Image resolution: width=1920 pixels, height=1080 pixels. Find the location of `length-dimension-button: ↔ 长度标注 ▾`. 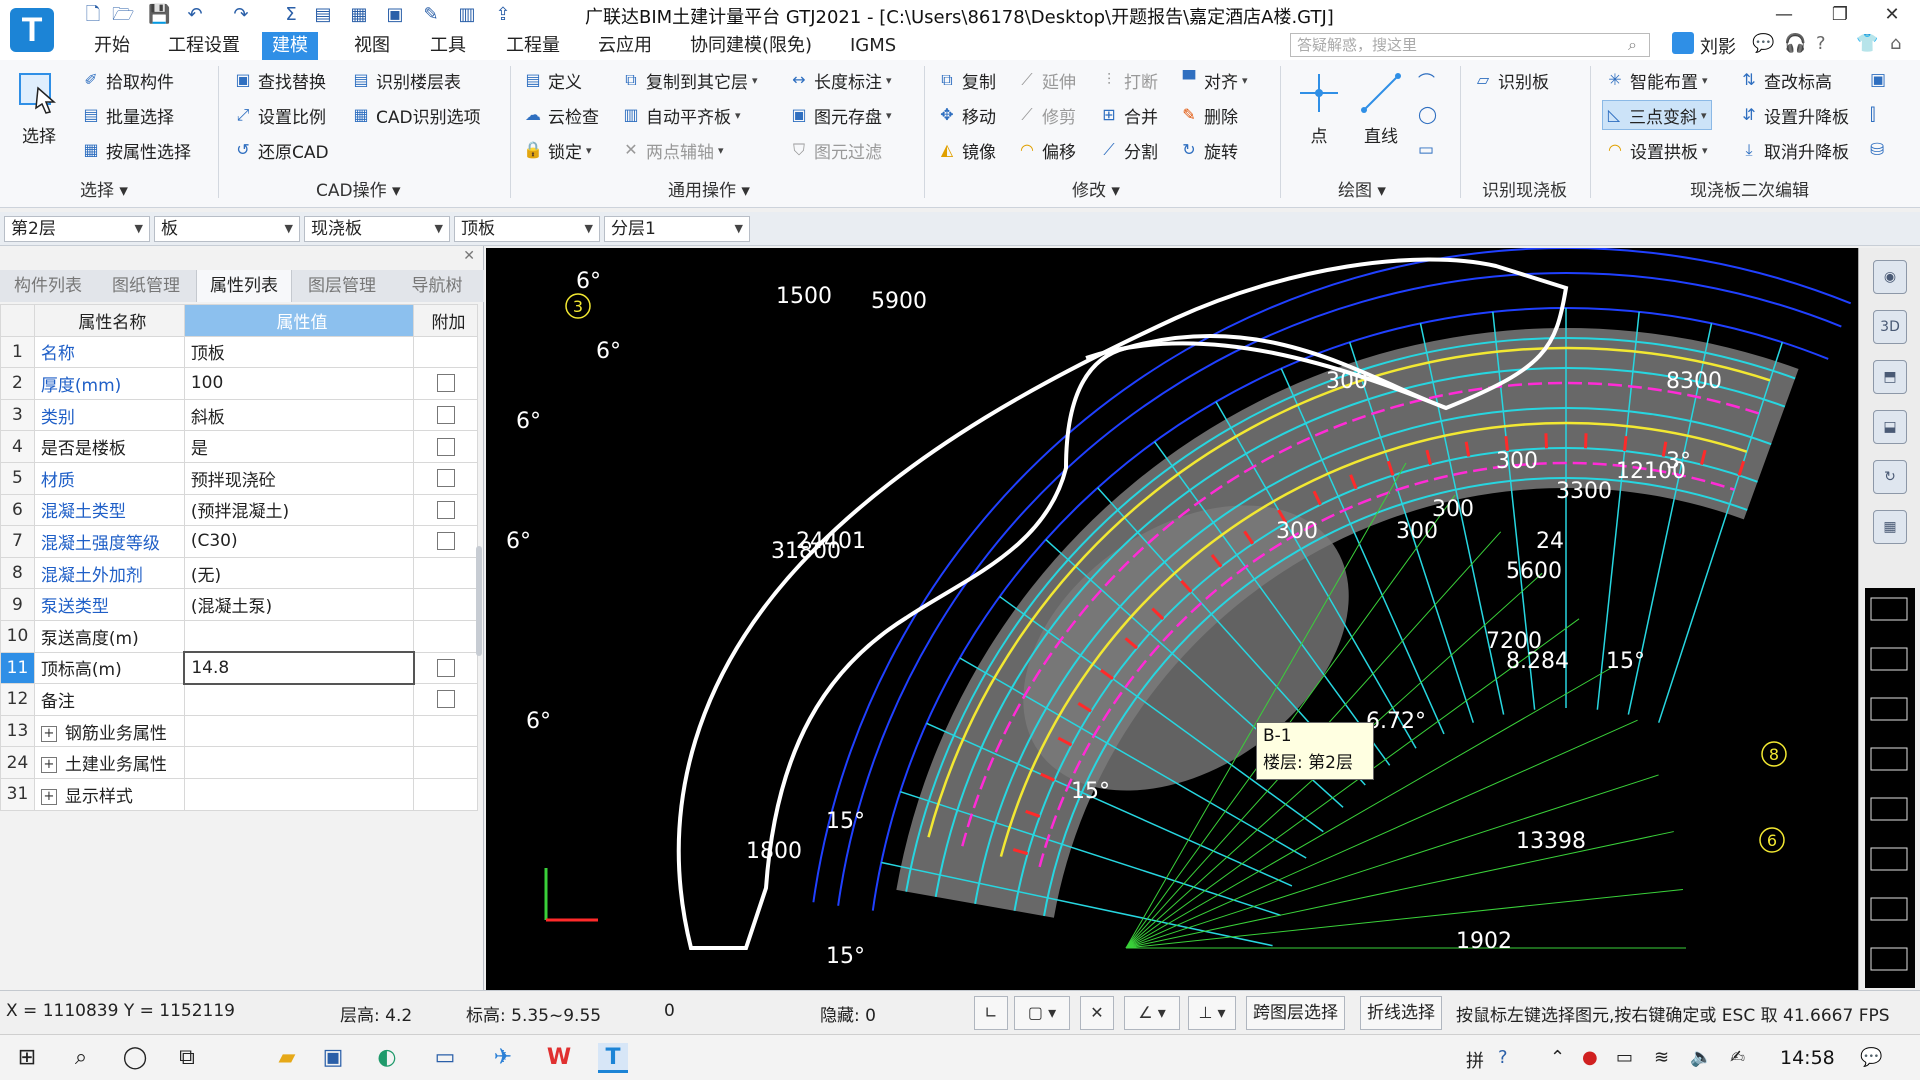

length-dimension-button: ↔ 长度标注 ▾ is located at coordinates (839, 80).